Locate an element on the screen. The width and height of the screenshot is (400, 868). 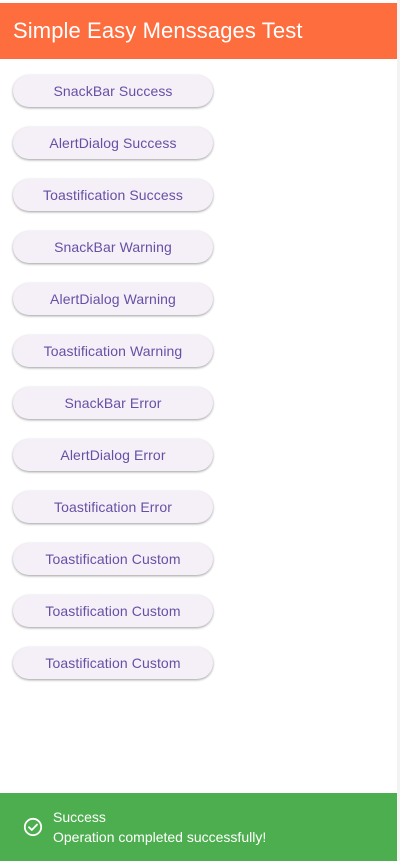
toastification-custom-button-3: Toastification Custom is located at coordinates (113, 663).